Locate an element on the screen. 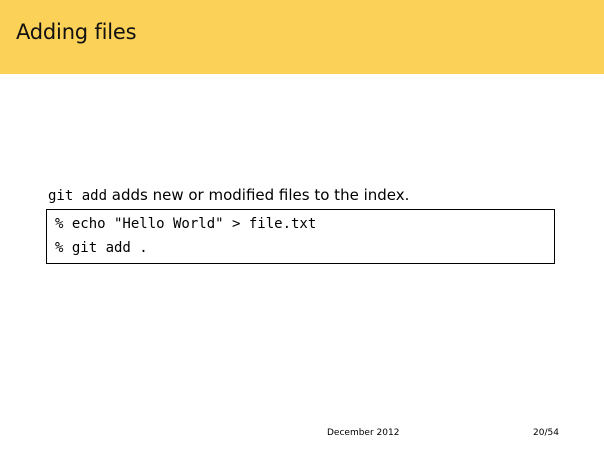 This screenshot has height=453, width=604. code-line: % echo "Hello World" > file.txt is located at coordinates (186, 224).